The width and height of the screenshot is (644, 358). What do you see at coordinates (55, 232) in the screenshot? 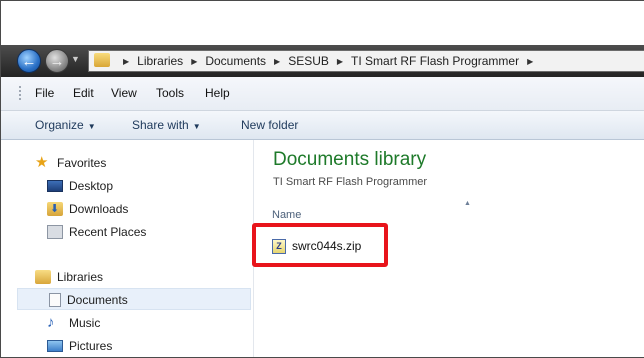
I see `recent-places-icon` at bounding box center [55, 232].